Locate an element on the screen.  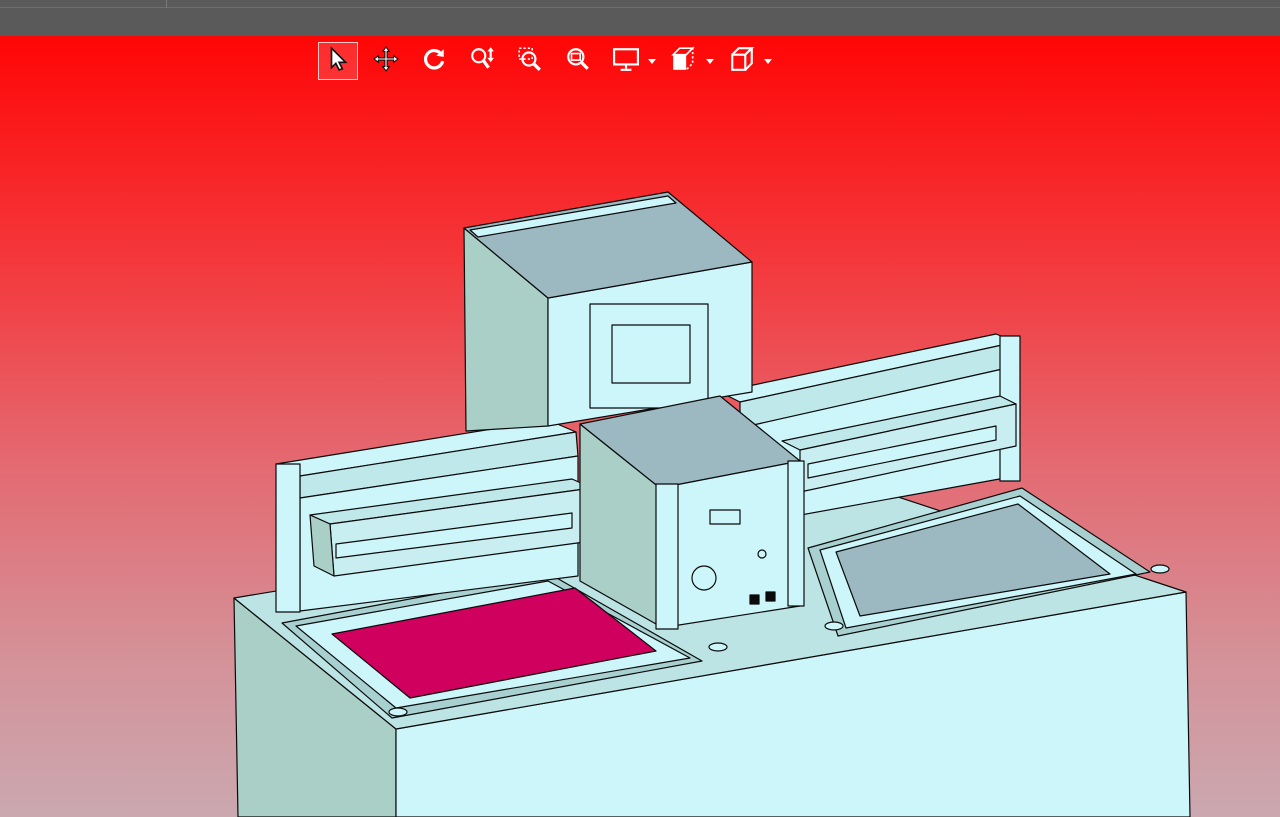
tab-separator is located at coordinates (166, 4).